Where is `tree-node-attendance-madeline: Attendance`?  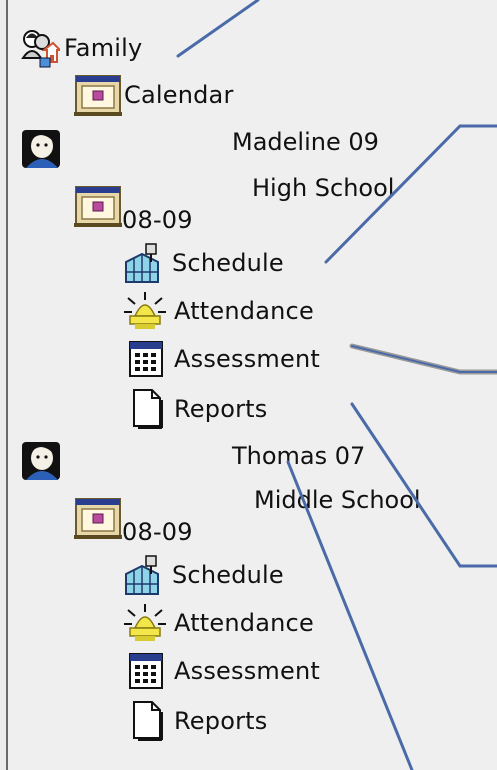
tree-node-attendance-madeline: Attendance is located at coordinates (218, 311).